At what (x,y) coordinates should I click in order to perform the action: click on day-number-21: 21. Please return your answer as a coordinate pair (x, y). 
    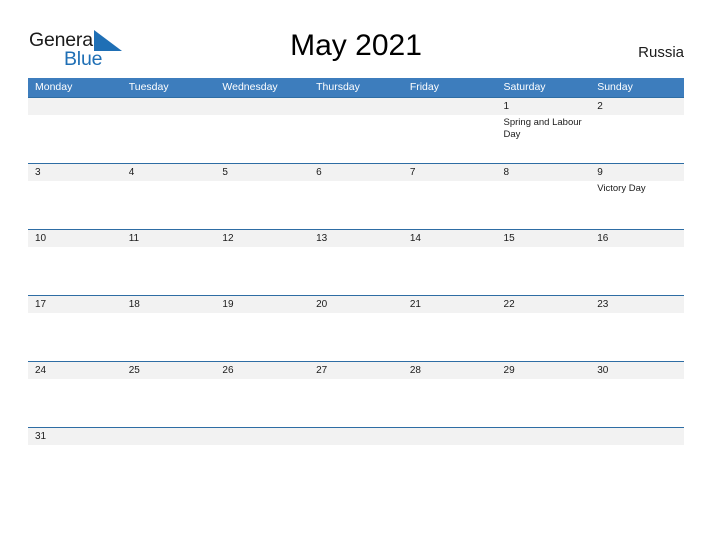
    Looking at the image, I should click on (450, 304).